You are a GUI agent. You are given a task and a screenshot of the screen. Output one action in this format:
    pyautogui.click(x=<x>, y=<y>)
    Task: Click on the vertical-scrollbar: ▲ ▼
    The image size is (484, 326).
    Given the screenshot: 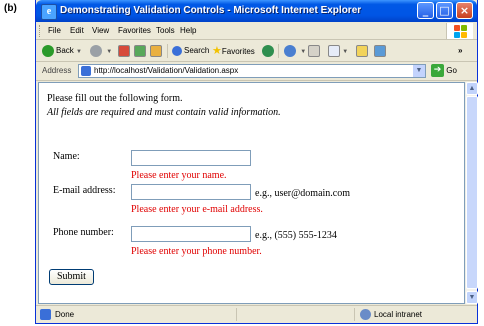 What is the action you would take?
    pyautogui.click(x=471, y=193)
    